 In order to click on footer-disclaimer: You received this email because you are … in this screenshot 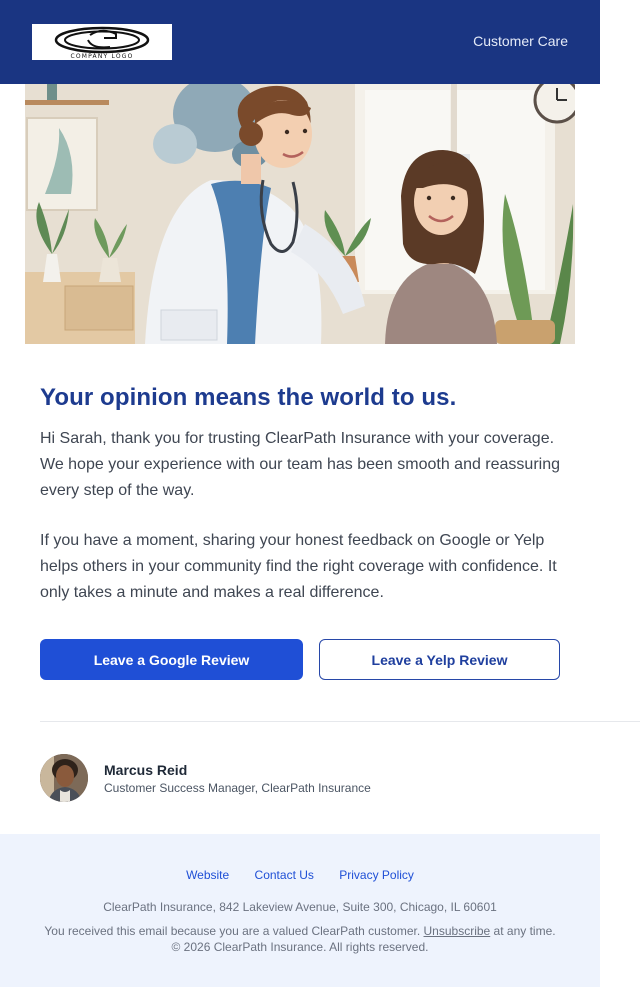, I will do `click(300, 939)`.